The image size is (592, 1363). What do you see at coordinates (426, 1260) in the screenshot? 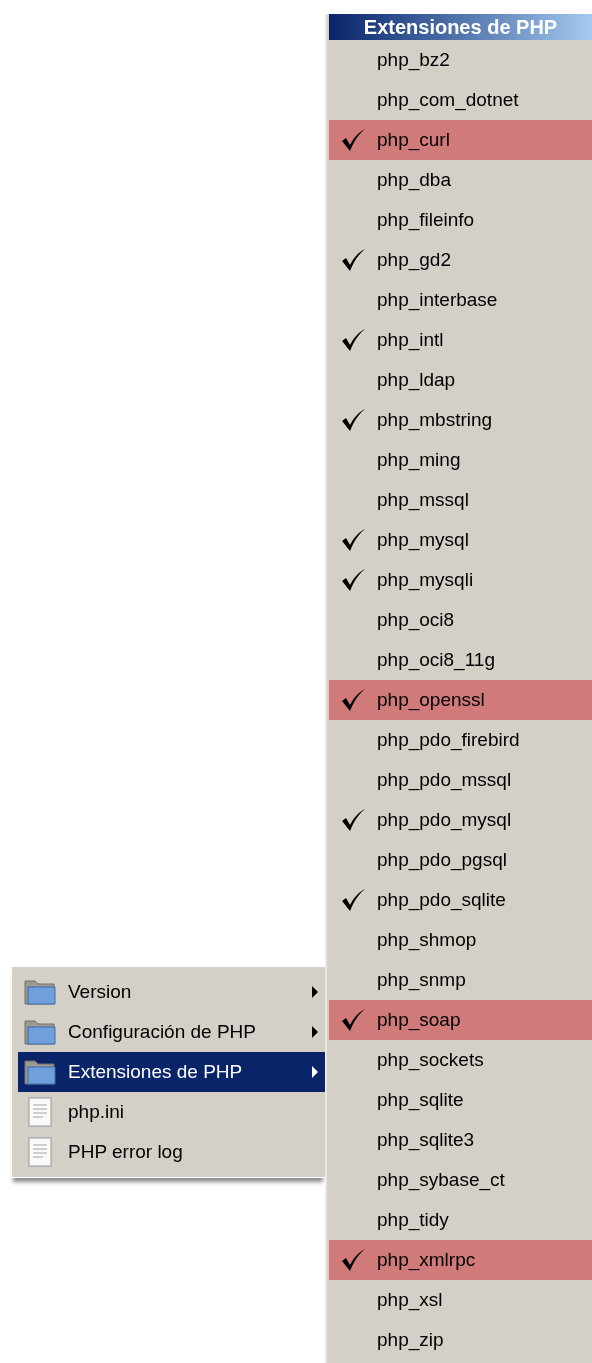
I see `submenu-item-label: php_xmlrpc` at bounding box center [426, 1260].